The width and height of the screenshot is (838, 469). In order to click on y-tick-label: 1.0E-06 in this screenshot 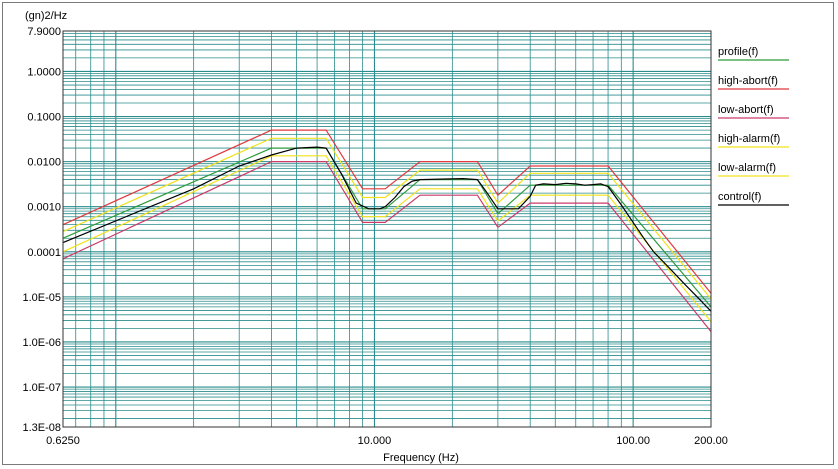, I will do `click(41, 343)`.